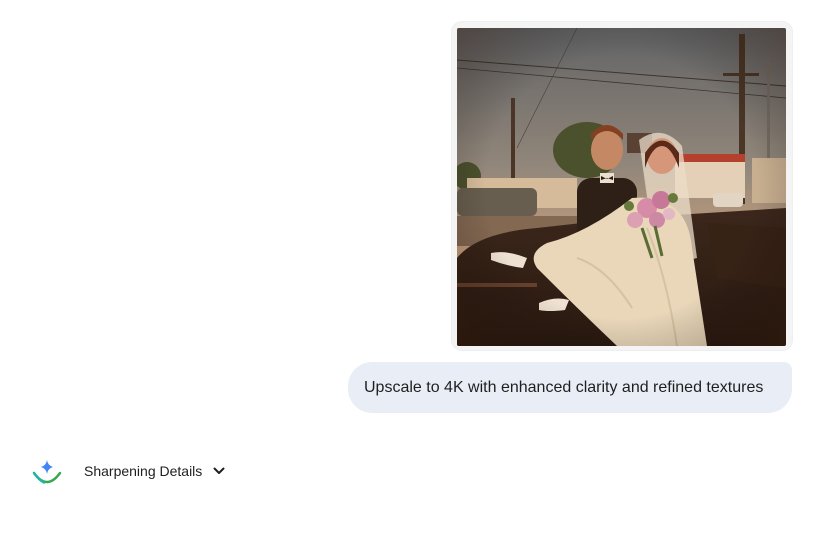  Describe the element at coordinates (219, 470) in the screenshot. I see `chevron-down-icon` at that location.